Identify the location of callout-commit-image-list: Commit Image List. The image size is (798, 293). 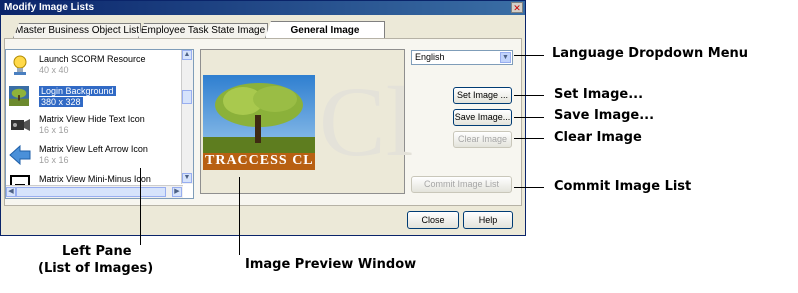
(623, 186).